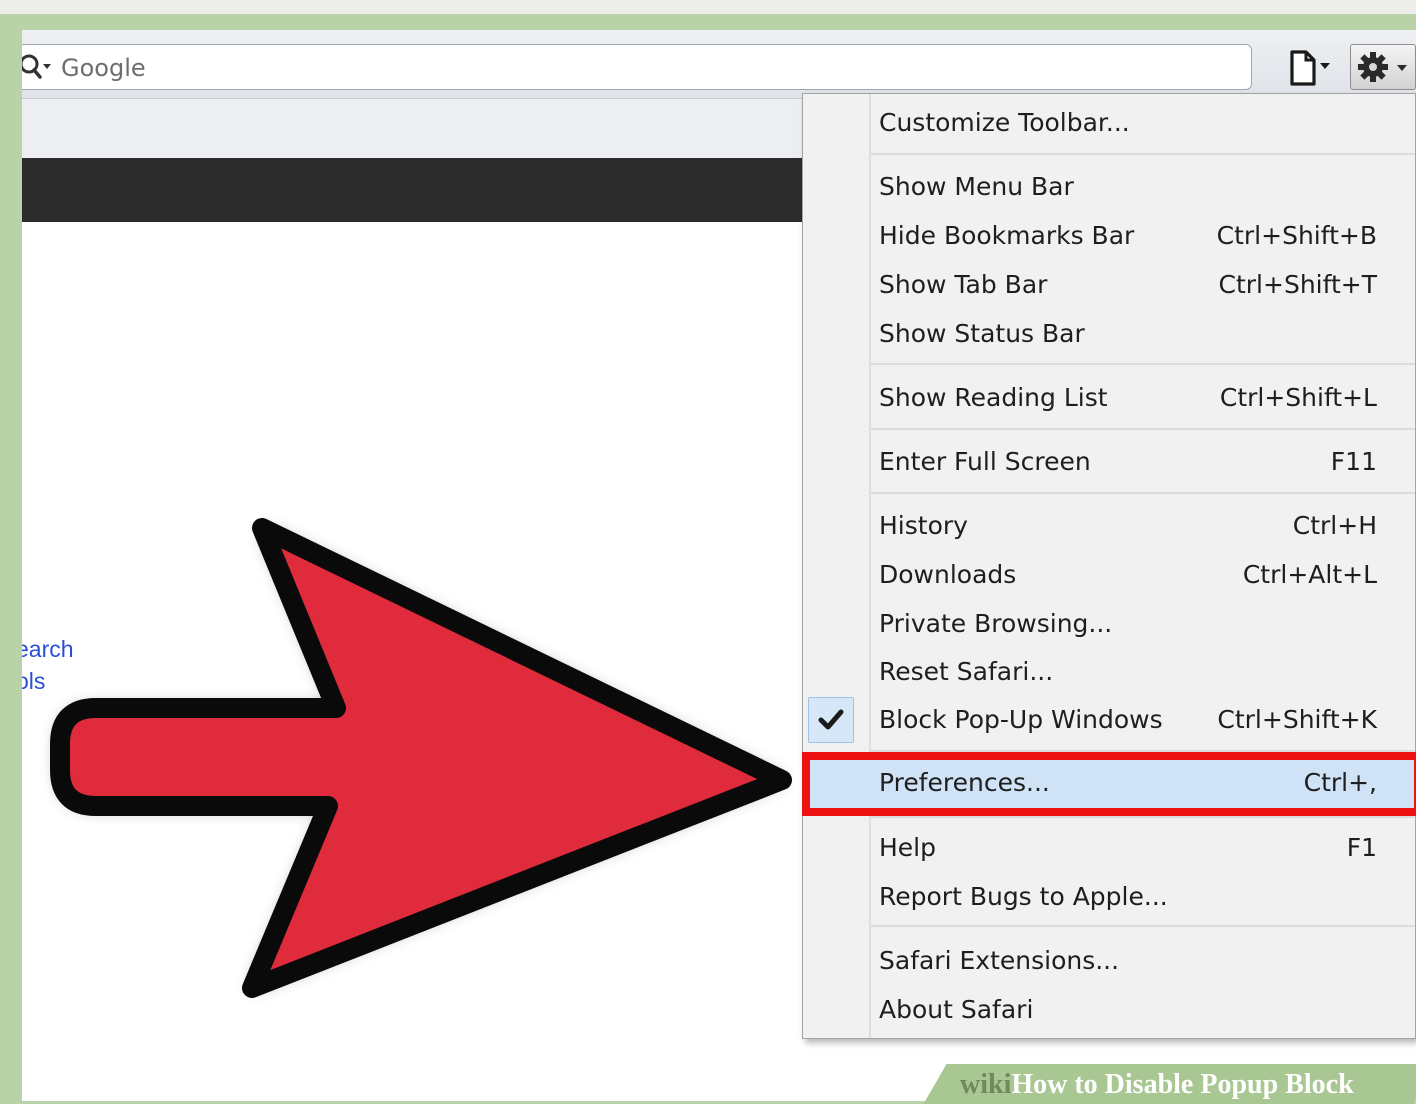 This screenshot has width=1416, height=1104. I want to click on menu-item-label: Help, so click(907, 847).